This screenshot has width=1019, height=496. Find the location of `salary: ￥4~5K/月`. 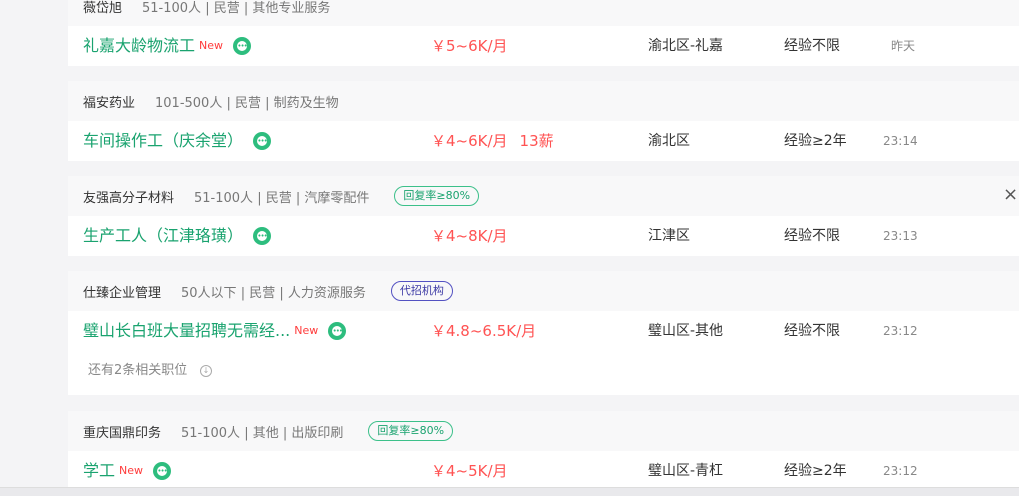

salary: ￥4~5K/月 is located at coordinates (469, 471).